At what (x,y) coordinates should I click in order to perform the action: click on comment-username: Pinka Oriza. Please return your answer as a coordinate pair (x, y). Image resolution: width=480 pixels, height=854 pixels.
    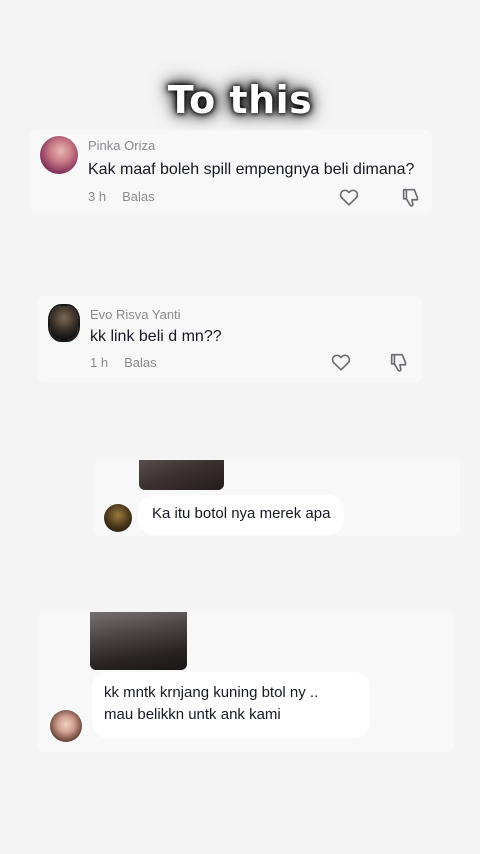
    Looking at the image, I should click on (121, 145).